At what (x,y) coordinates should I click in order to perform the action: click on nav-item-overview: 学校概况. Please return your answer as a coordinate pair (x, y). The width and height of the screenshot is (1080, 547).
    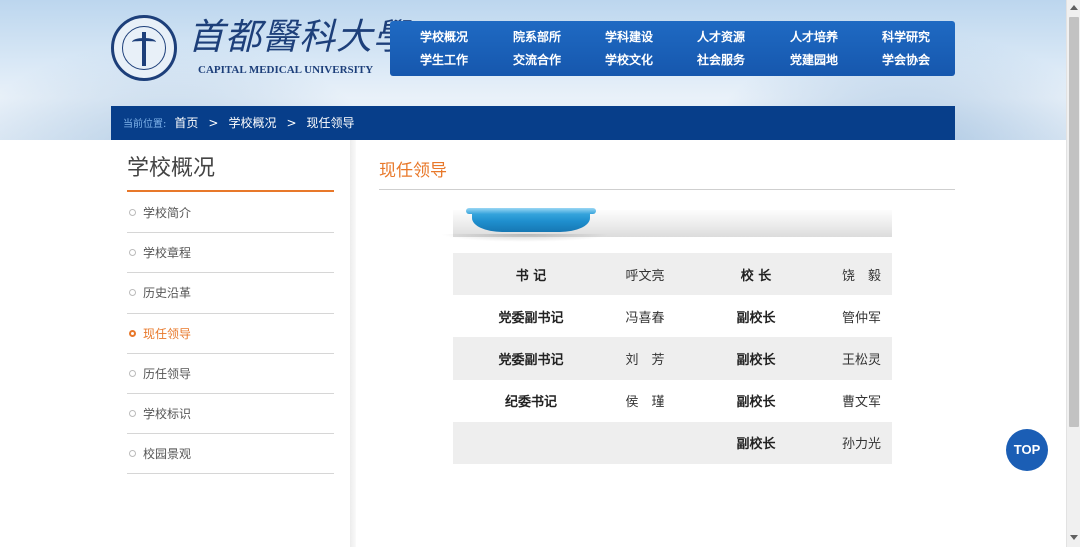
    Looking at the image, I should click on (444, 37).